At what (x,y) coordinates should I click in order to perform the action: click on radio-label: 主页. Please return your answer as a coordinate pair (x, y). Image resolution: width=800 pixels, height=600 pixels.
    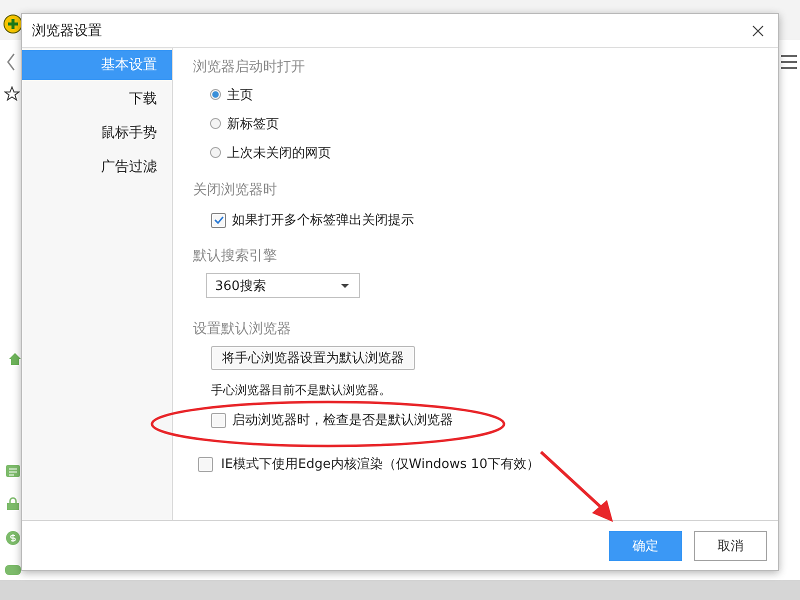
    Looking at the image, I should click on (240, 95).